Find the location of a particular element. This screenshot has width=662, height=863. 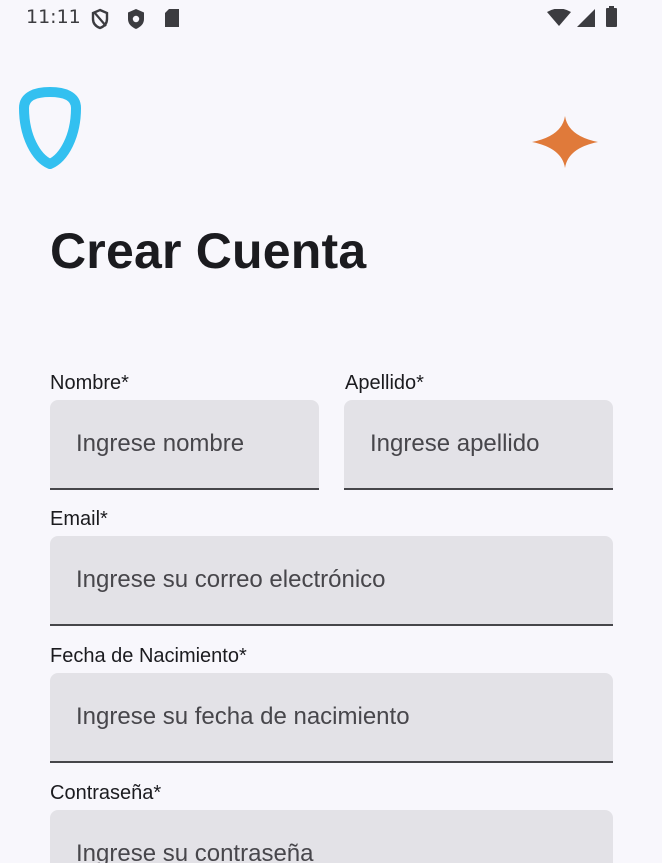

battery-icon is located at coordinates (611, 16).